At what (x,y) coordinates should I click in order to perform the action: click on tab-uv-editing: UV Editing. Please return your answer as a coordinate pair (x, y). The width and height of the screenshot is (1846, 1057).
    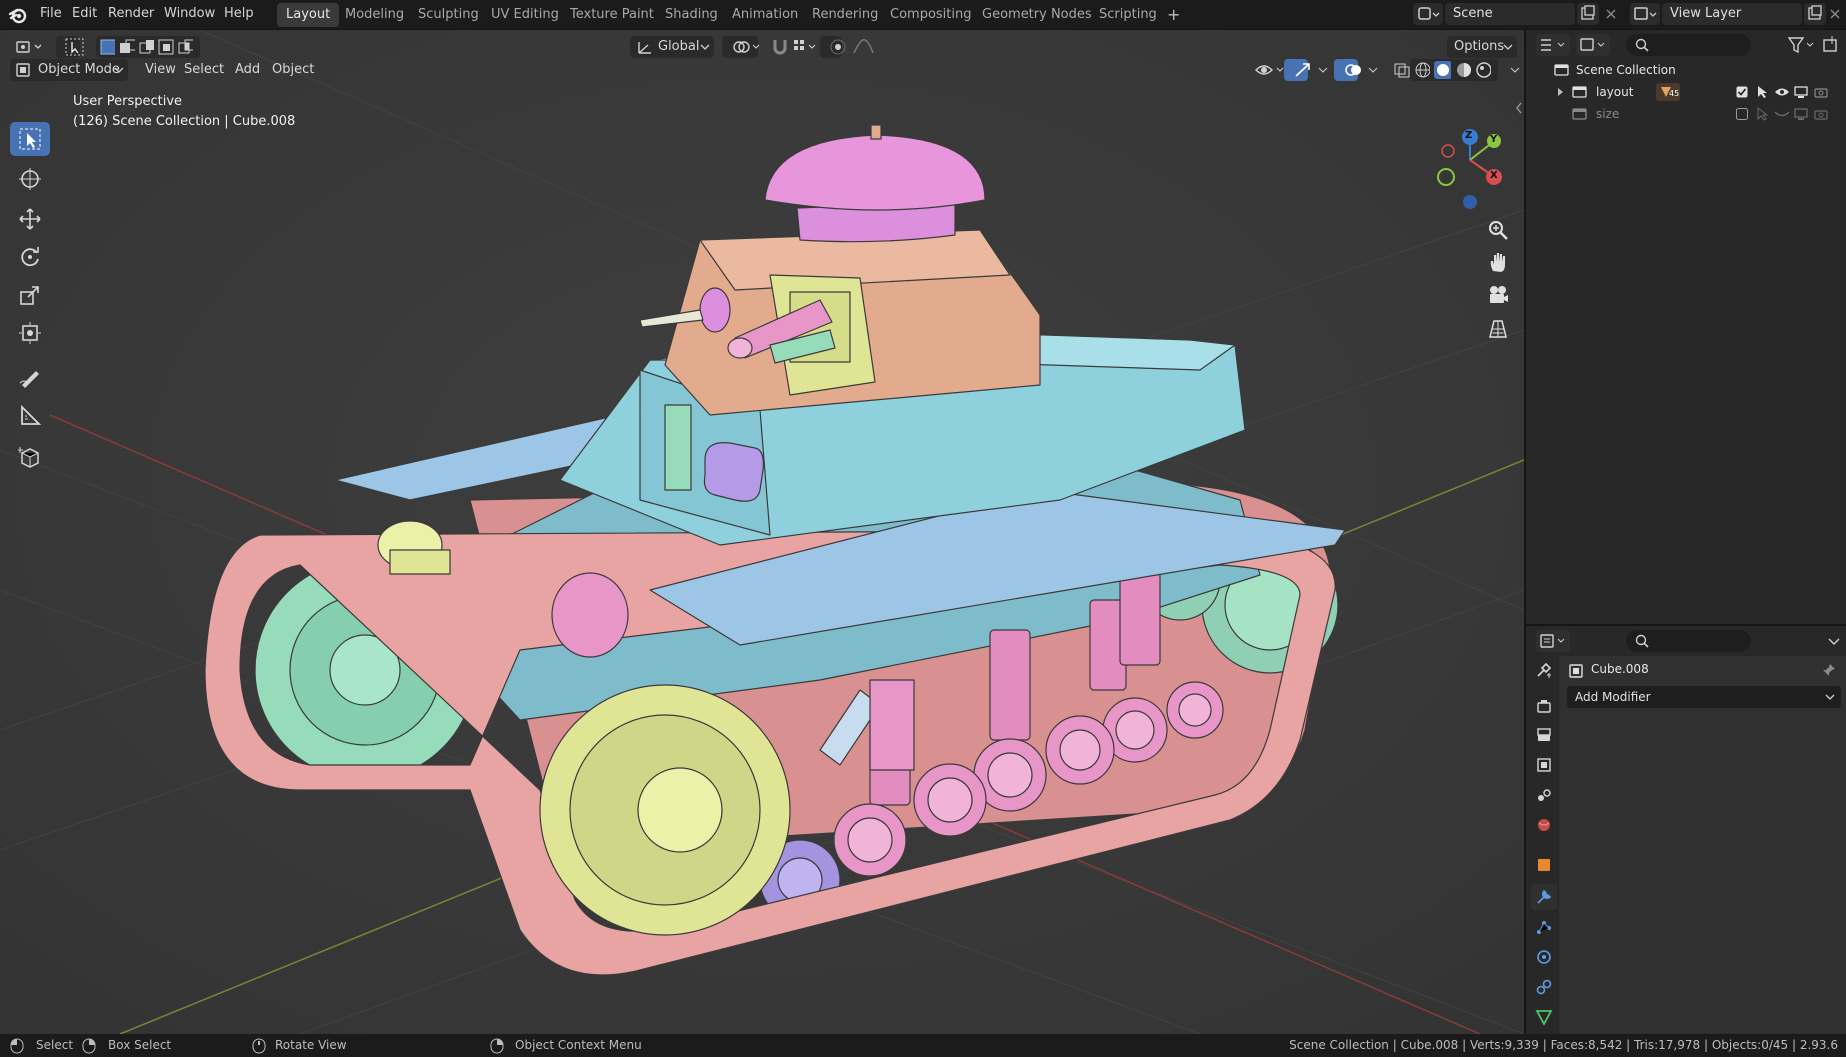
    Looking at the image, I should click on (525, 15).